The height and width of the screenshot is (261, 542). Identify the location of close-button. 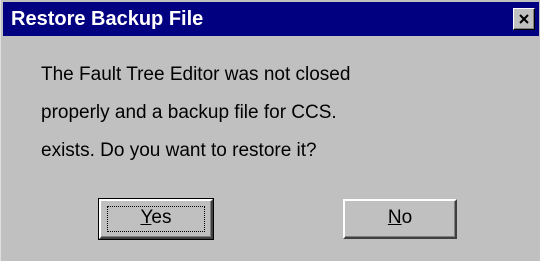
(524, 19).